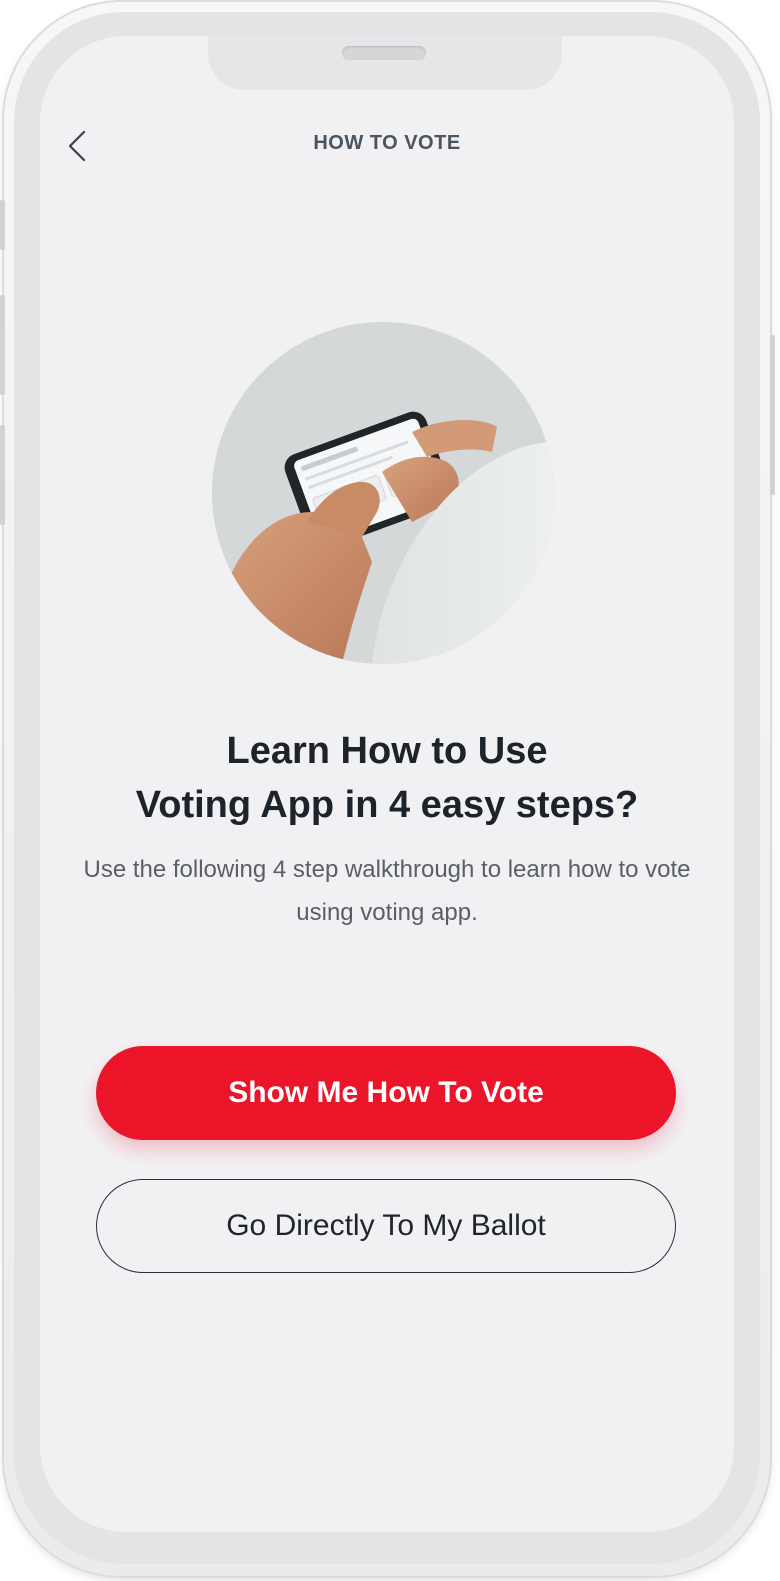 The image size is (780, 1581). I want to click on speaker-grille, so click(384, 53).